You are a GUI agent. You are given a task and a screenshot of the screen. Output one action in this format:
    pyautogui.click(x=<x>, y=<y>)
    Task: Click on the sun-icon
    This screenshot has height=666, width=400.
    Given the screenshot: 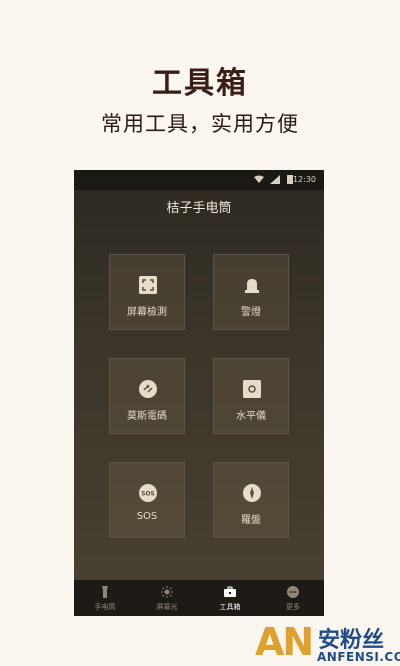 What is the action you would take?
    pyautogui.click(x=167, y=592)
    